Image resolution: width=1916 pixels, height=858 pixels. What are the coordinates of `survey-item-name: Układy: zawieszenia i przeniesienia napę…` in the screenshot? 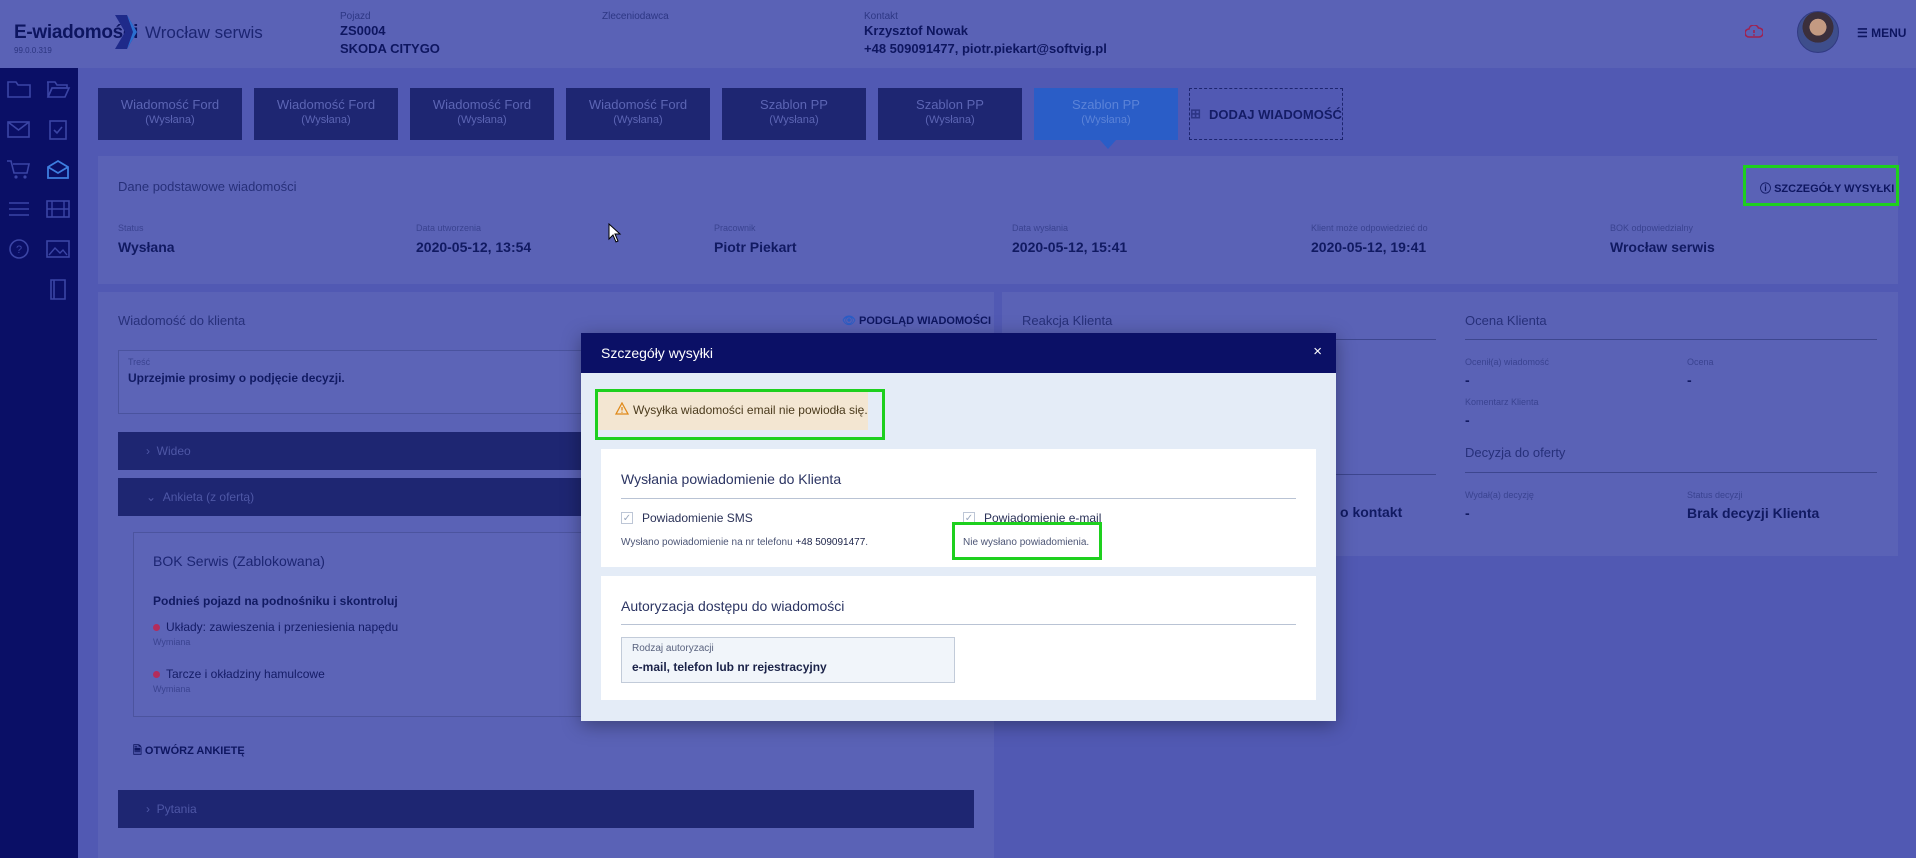 It's located at (282, 627).